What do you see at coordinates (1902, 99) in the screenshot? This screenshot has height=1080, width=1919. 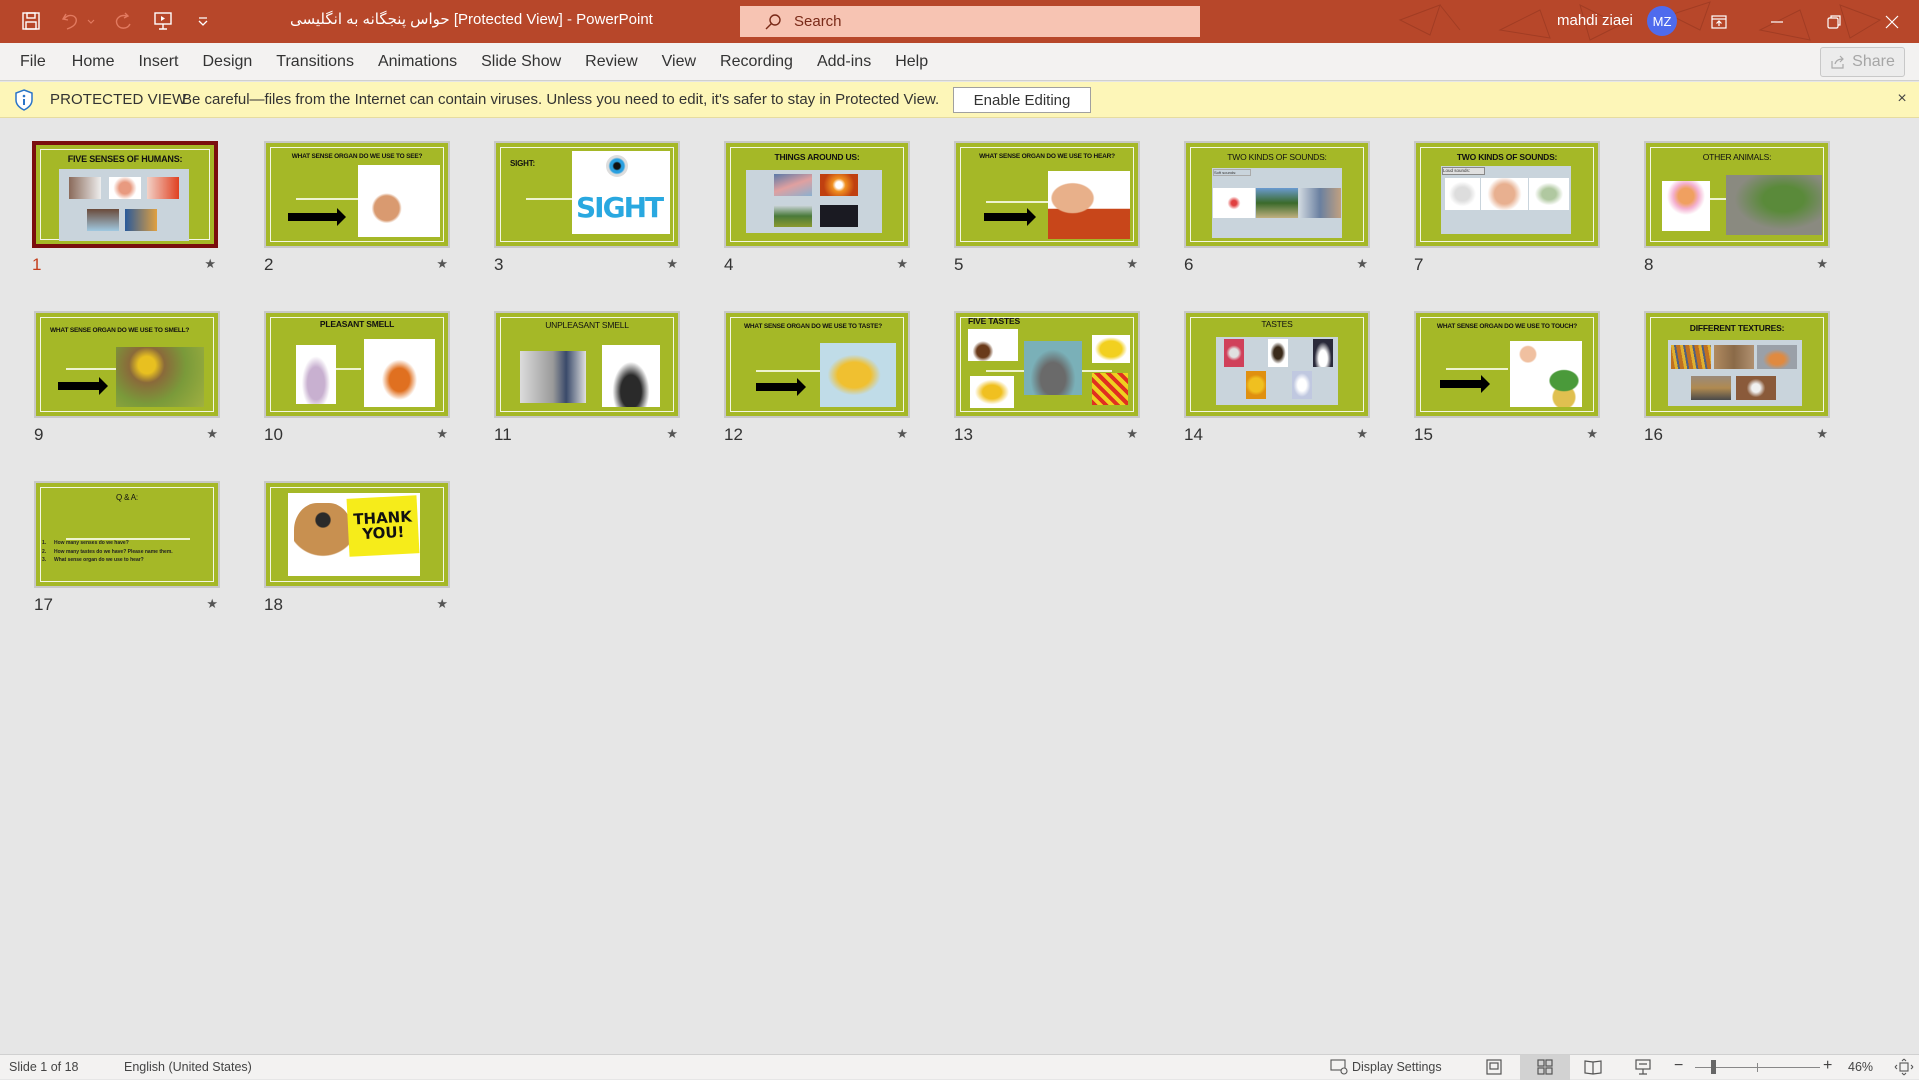 I see `close-bar-icon: ×` at bounding box center [1902, 99].